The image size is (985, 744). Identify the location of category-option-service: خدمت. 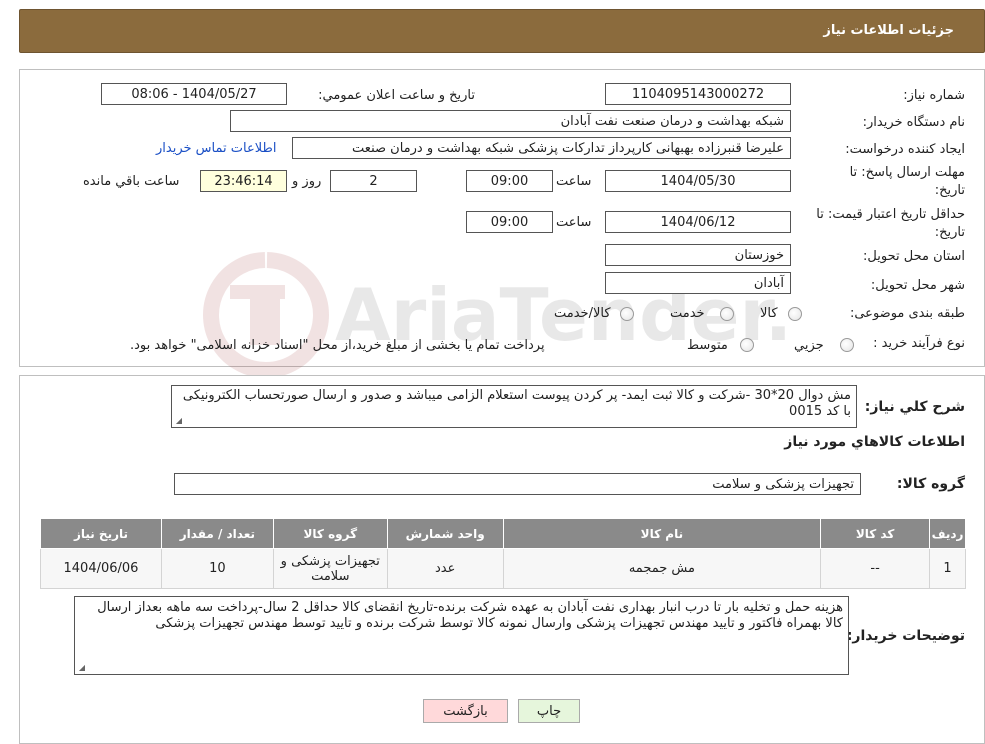
(687, 313).